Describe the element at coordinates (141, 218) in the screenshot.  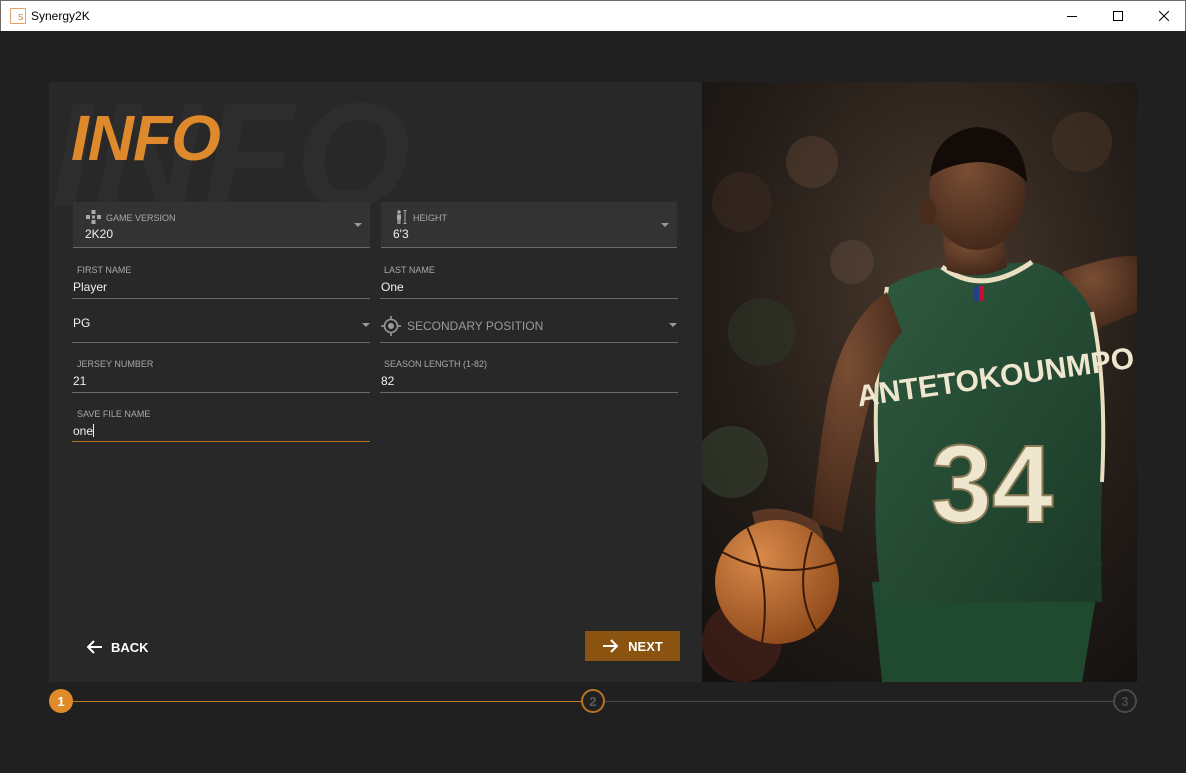
I see `game-version-label: GAME VERSION` at that location.